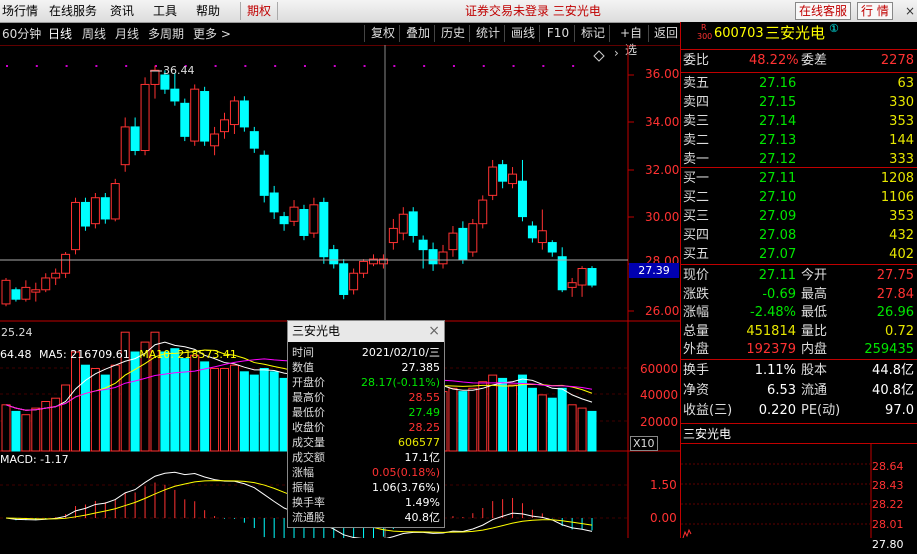 The height and width of the screenshot is (554, 917). I want to click on info-icon: ①, so click(834, 29).